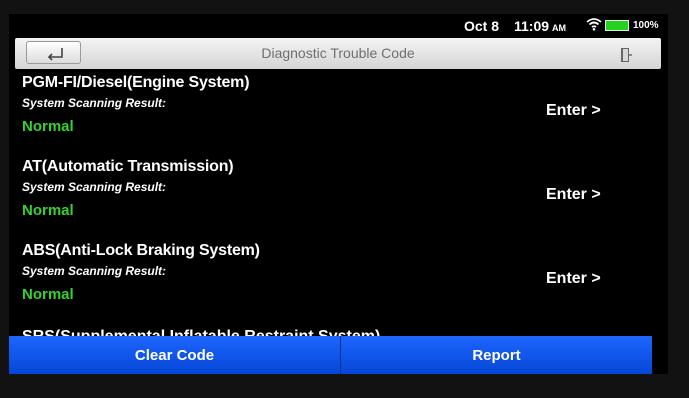 The height and width of the screenshot is (398, 689). What do you see at coordinates (617, 25) in the screenshot?
I see `battery-icon` at bounding box center [617, 25].